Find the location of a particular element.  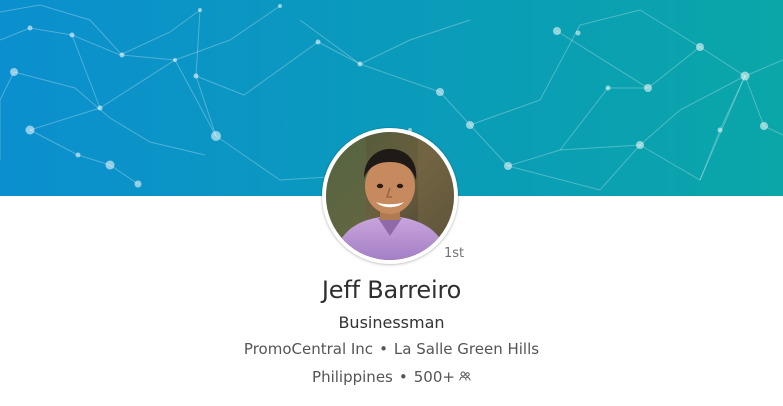

profile-experience-education: PromoCentral Inc • La Salle Green Hills is located at coordinates (391, 349).